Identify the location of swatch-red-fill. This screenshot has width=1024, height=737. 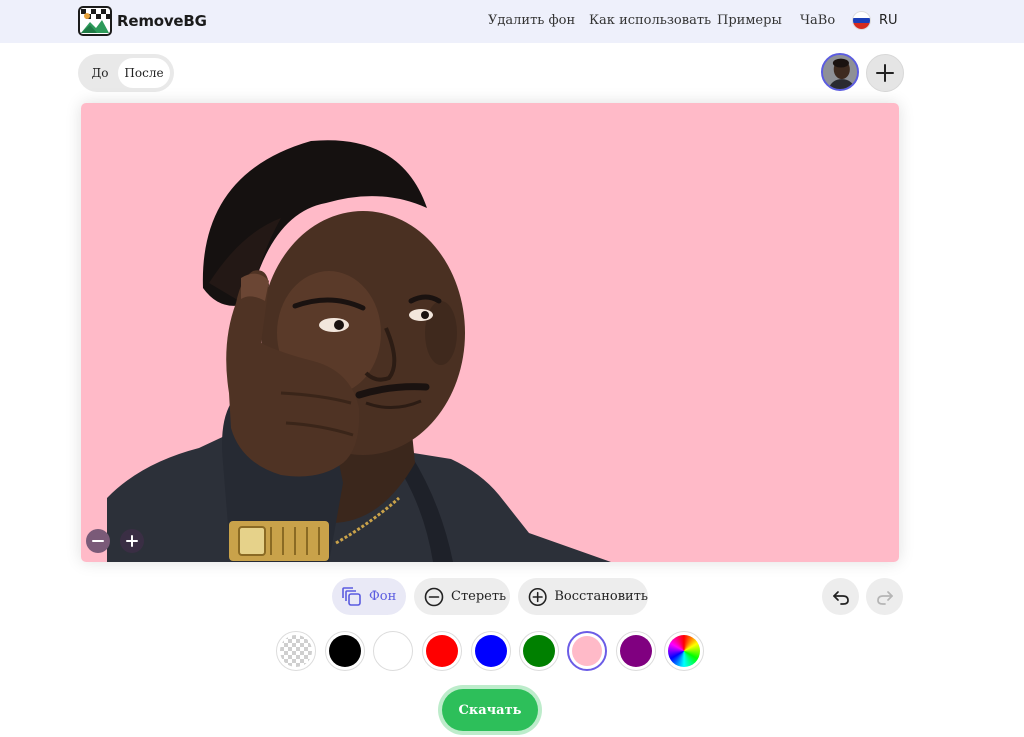
(442, 651).